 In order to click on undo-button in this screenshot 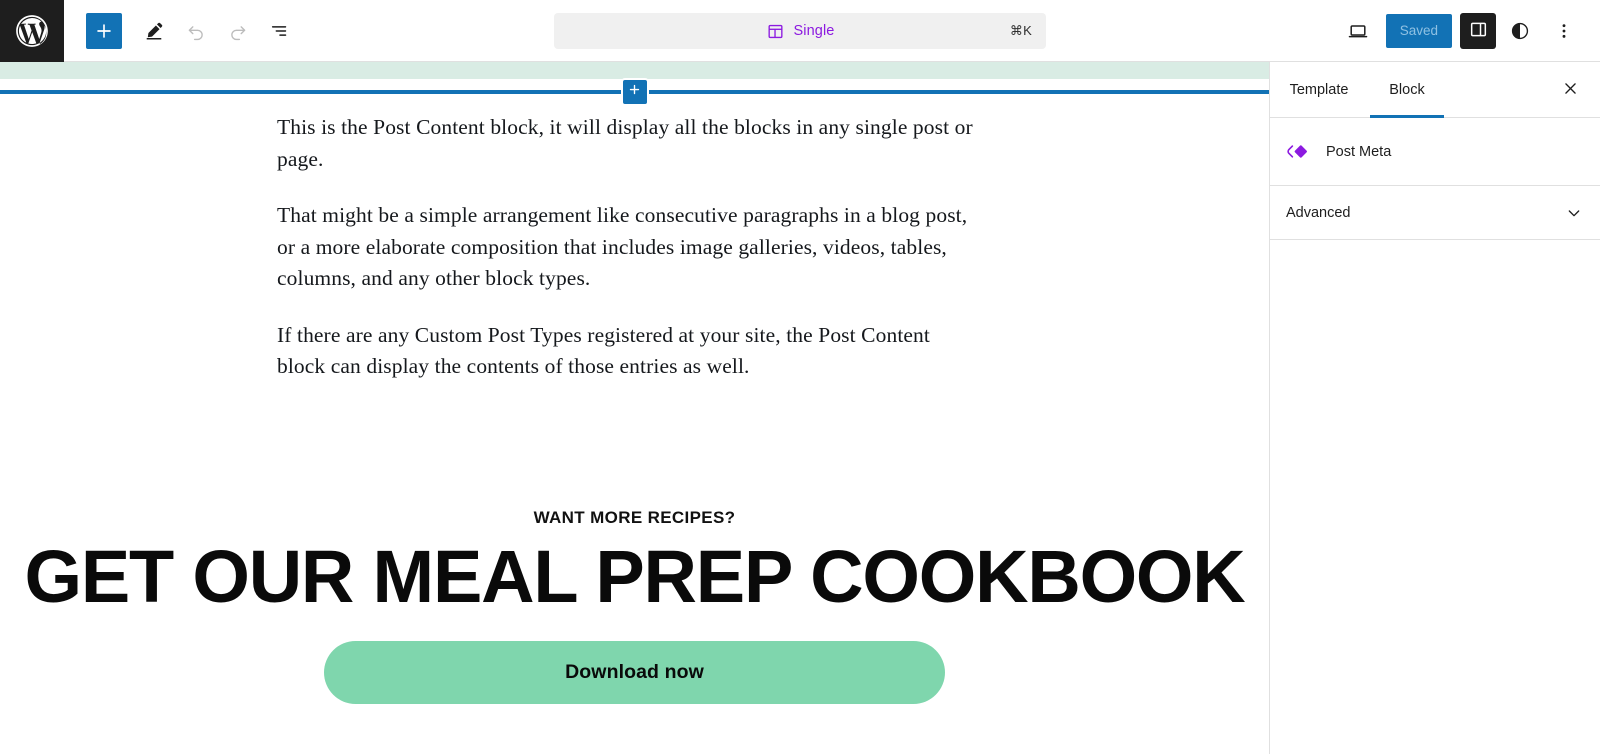, I will do `click(196, 31)`.